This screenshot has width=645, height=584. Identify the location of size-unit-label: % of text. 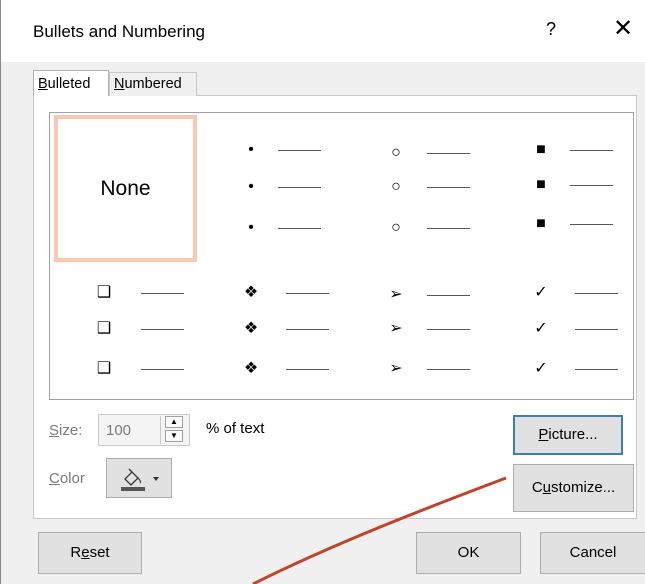
(235, 428).